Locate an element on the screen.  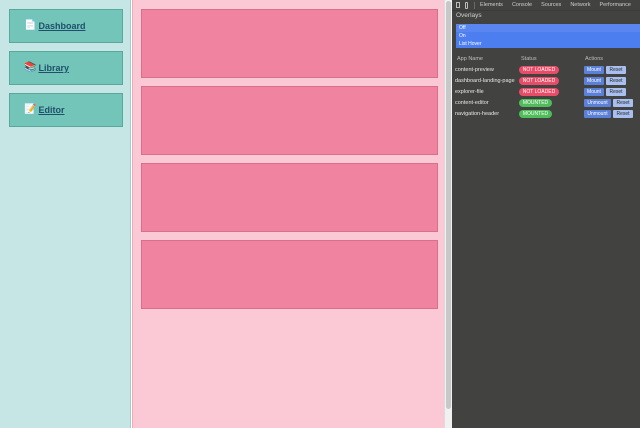
scroll-thumb is located at coordinates (448, 205).